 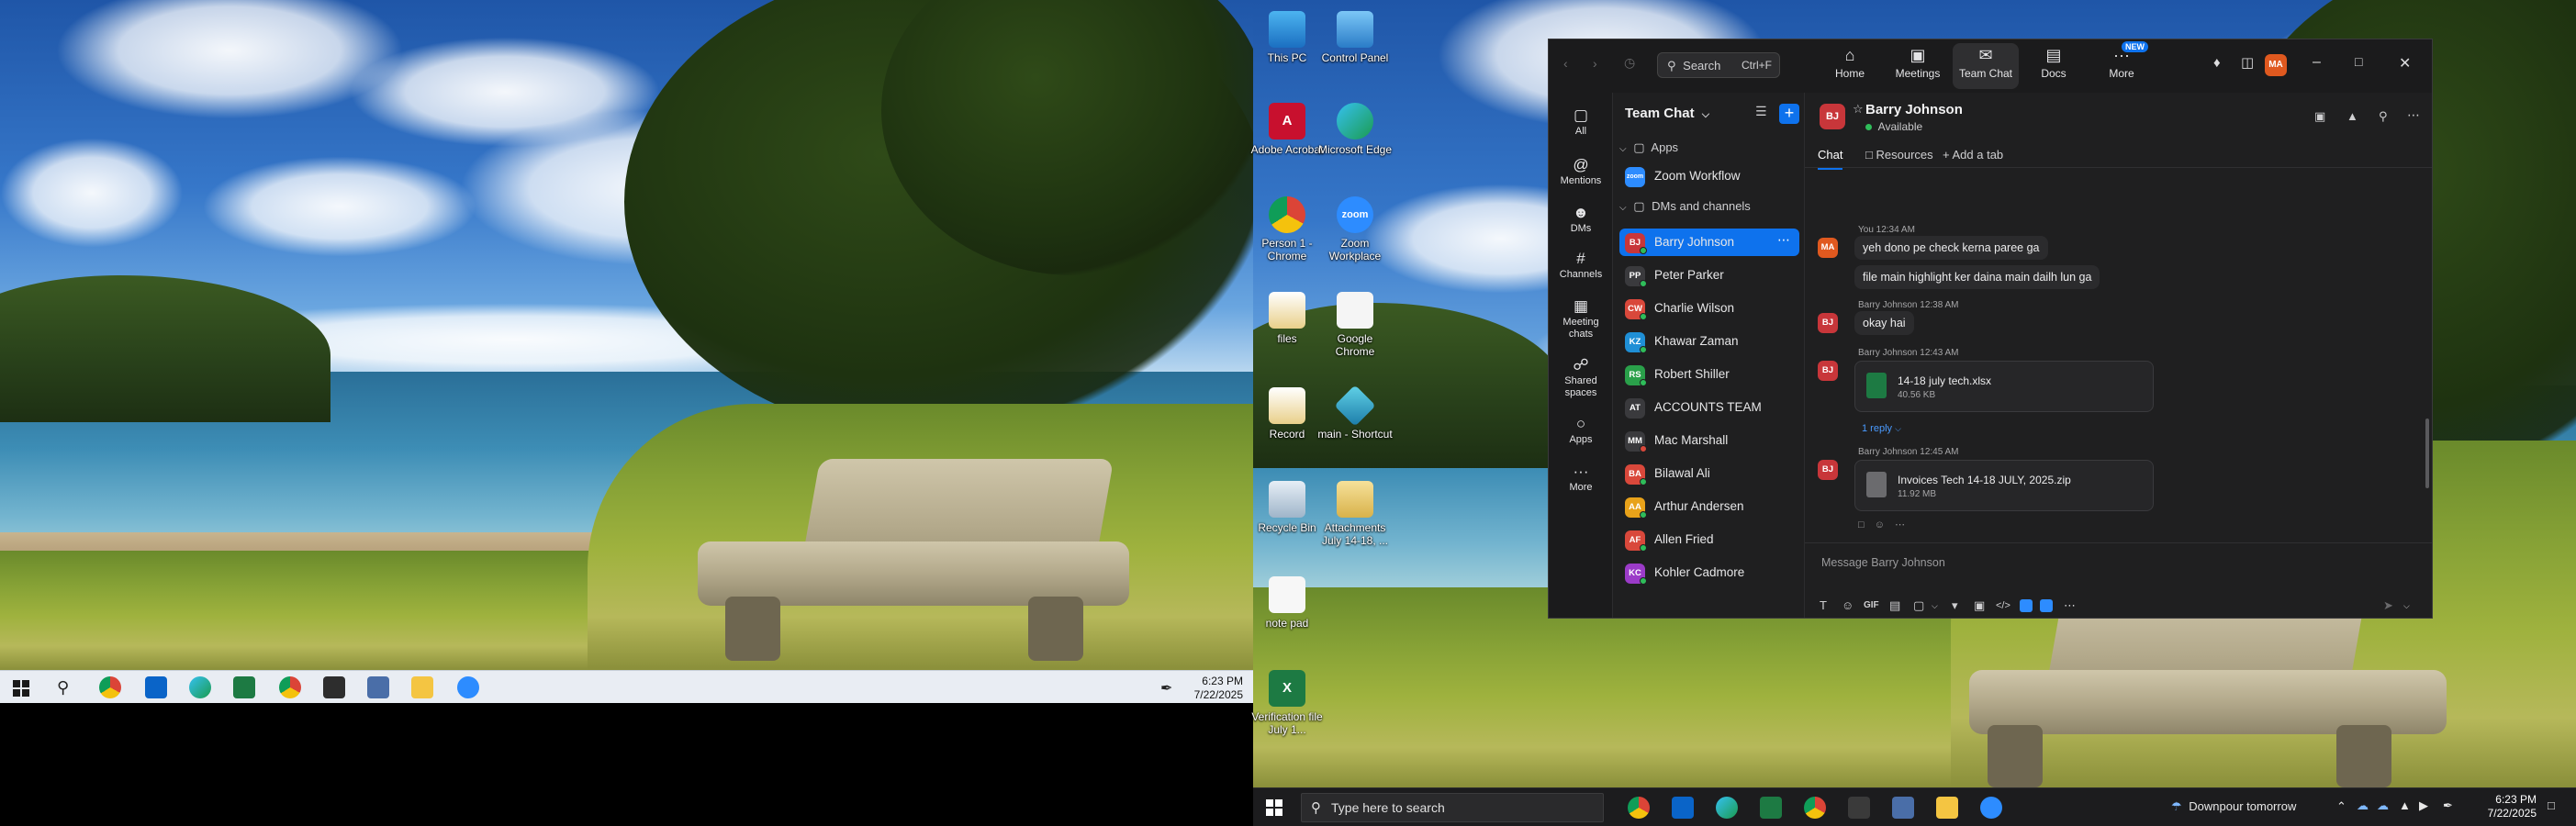 I want to click on list-item-contact: KC Kohler Cadmore, so click(x=1709, y=573).